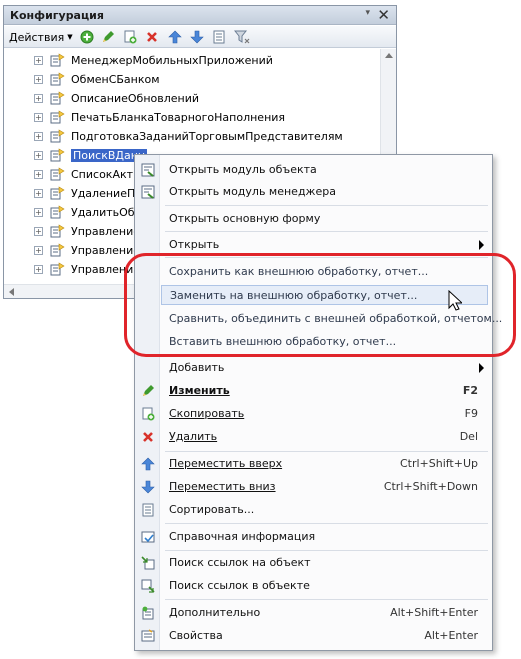  Describe the element at coordinates (324, 586) in the screenshot. I see `menu-item-find-references-in-object: Поиск ссылок в объекте` at that location.